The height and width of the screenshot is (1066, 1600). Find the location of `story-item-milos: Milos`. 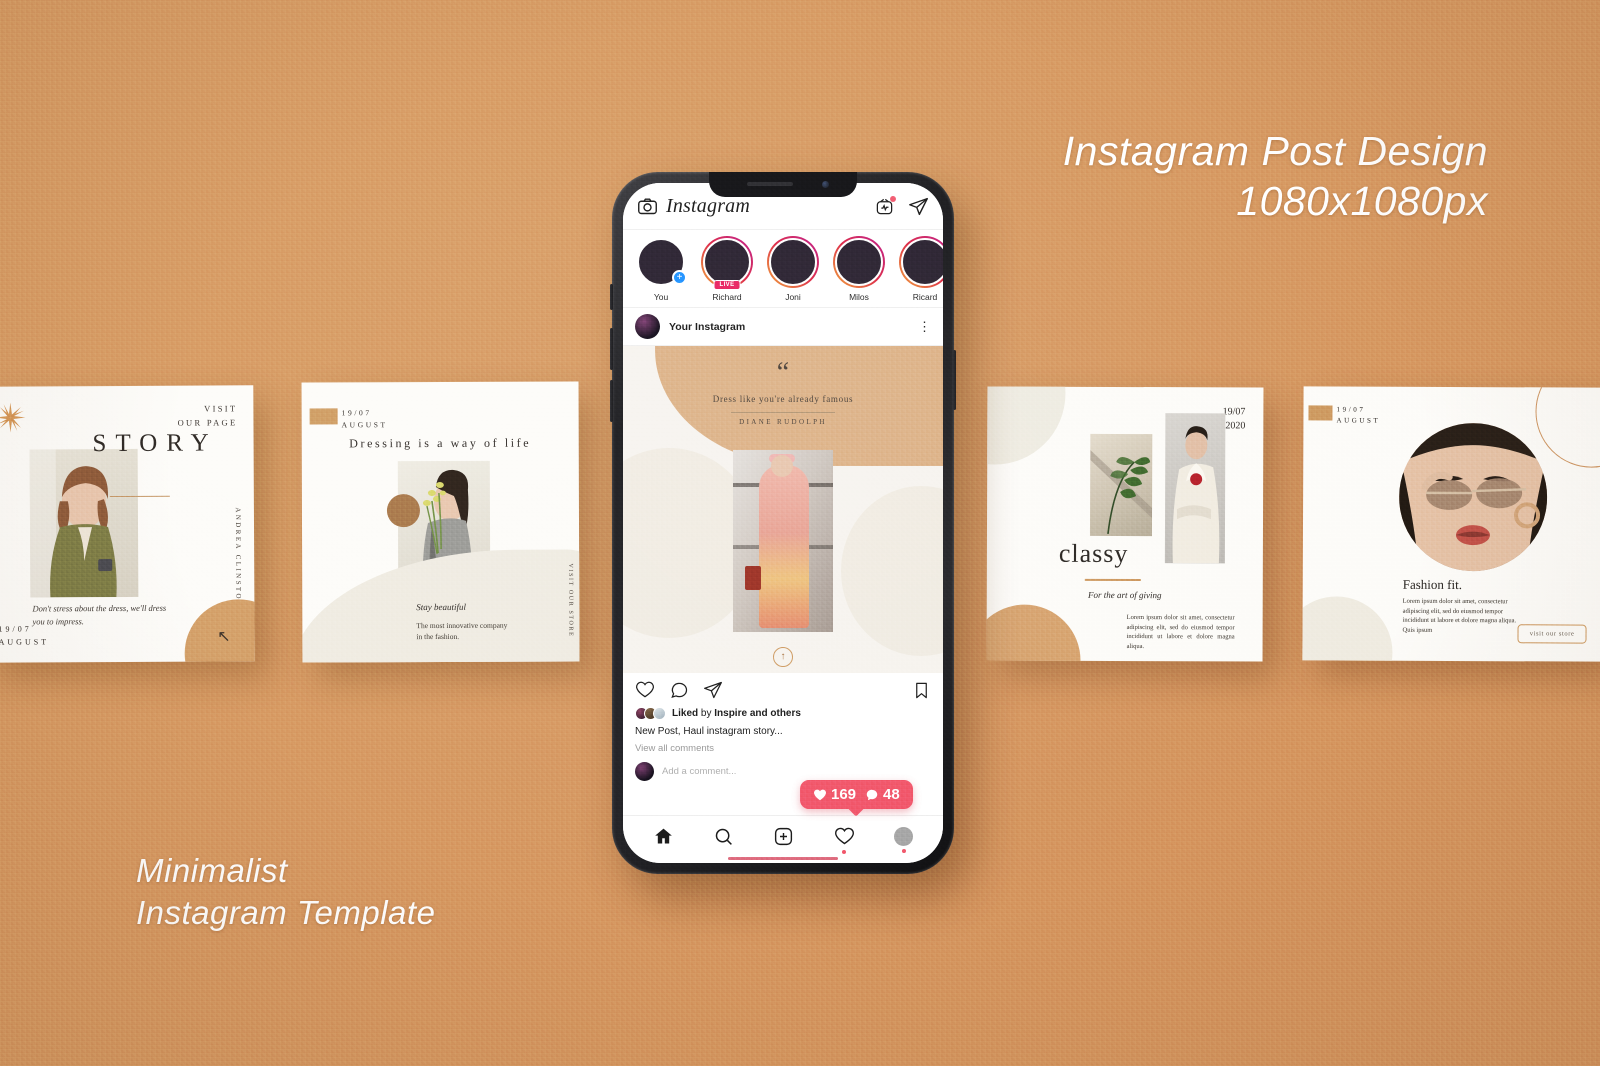

story-item-milos: Milos is located at coordinates (859, 271).